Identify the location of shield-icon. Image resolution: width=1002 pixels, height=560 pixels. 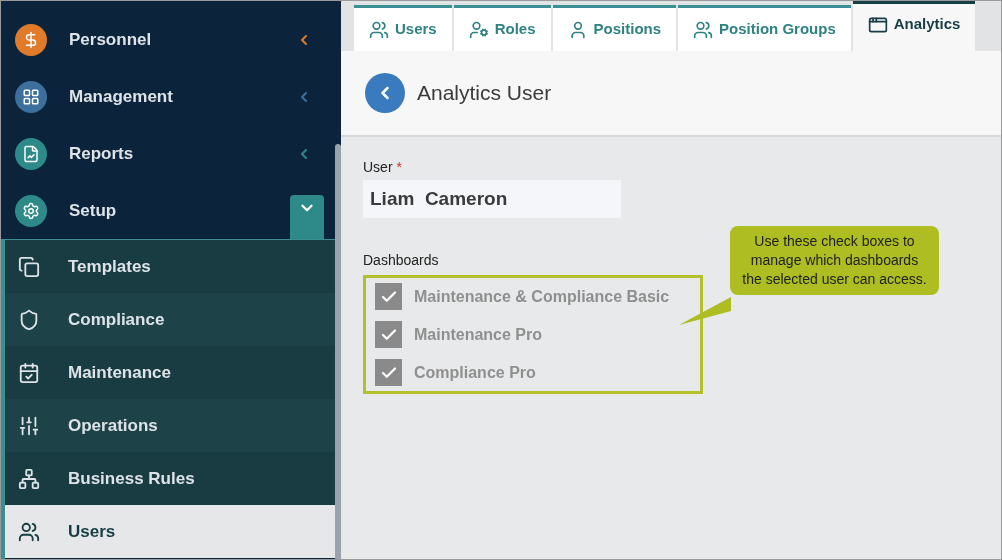
(29, 319).